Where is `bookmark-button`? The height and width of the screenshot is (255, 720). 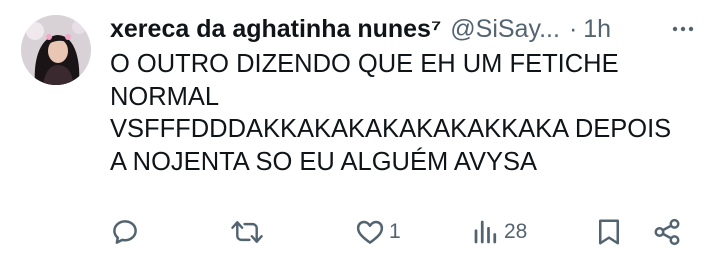 bookmark-button is located at coordinates (609, 232).